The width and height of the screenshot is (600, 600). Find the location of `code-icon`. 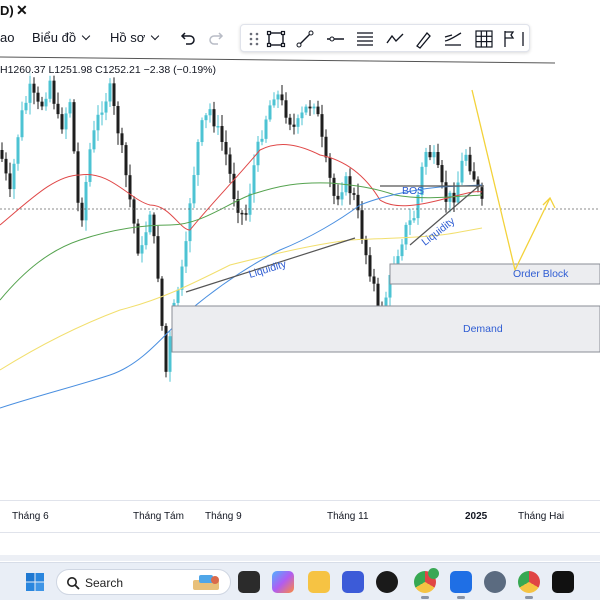

code-icon is located at coordinates (353, 582).